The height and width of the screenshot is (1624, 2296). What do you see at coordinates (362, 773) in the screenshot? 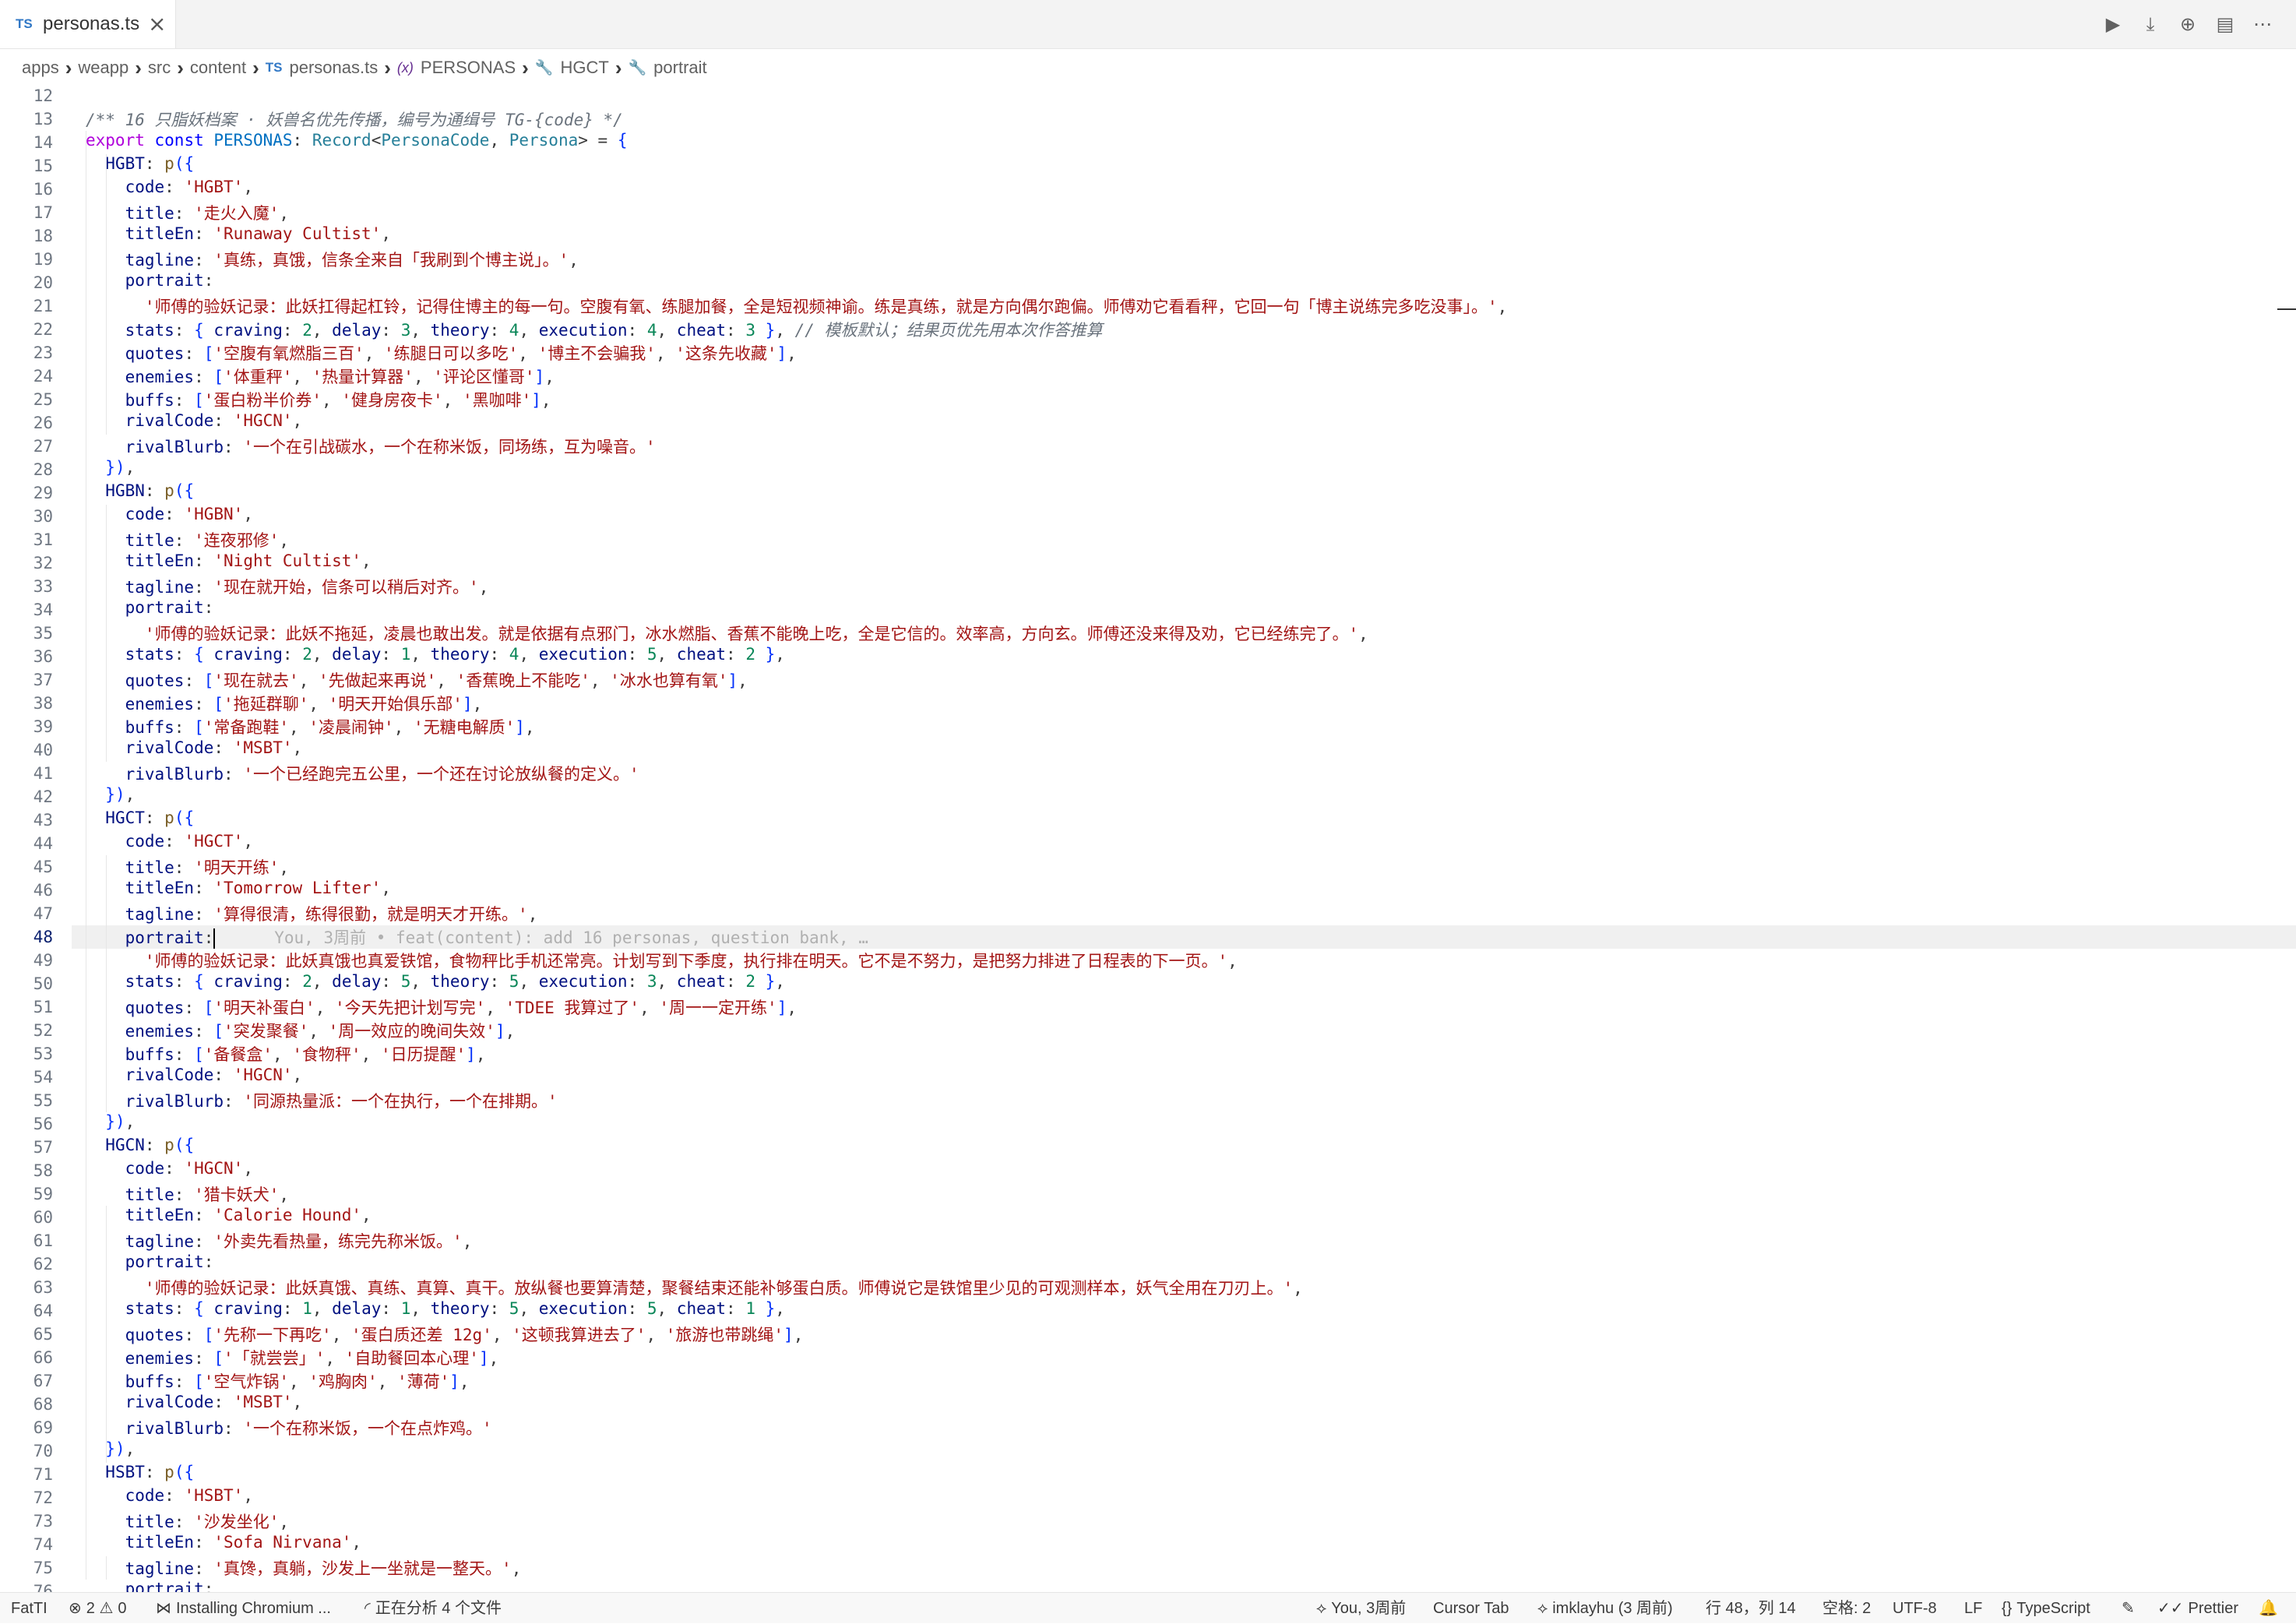
I see `code-line: rivalBlurb: '一个已经跑完五公里，一个还在讨论放纵餐的定义。'` at bounding box center [362, 773].